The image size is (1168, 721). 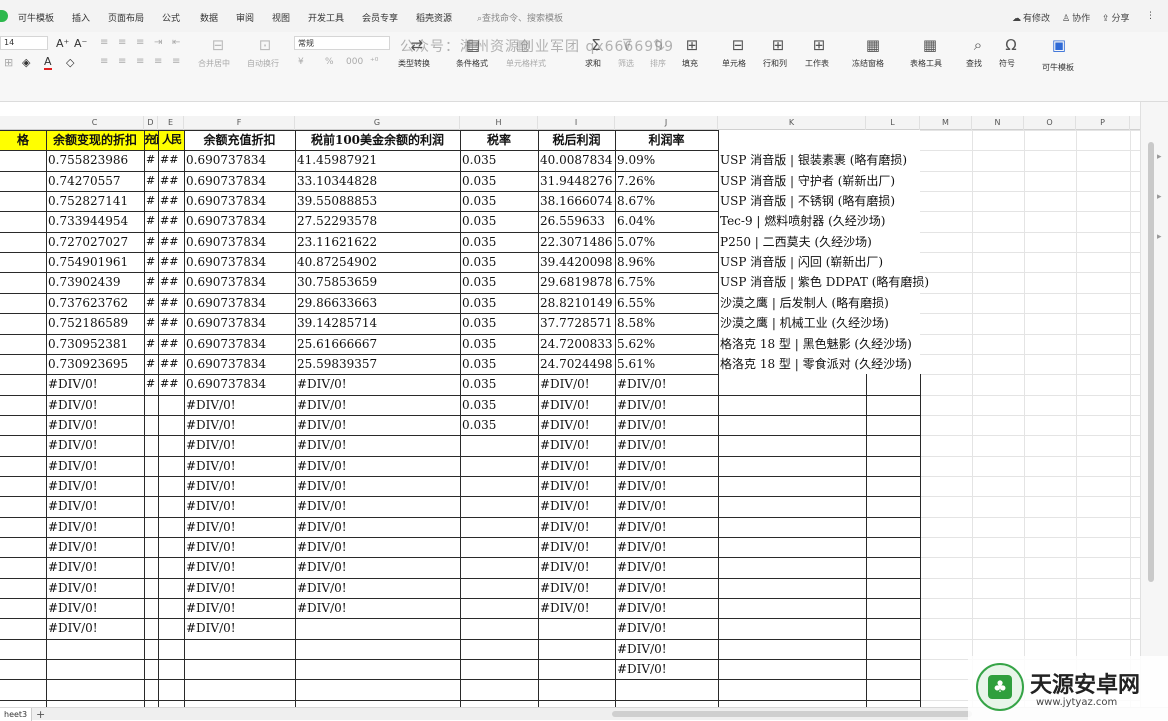 What do you see at coordinates (95, 160) in the screenshot?
I see `data-cell-c: 0.755823986` at bounding box center [95, 160].